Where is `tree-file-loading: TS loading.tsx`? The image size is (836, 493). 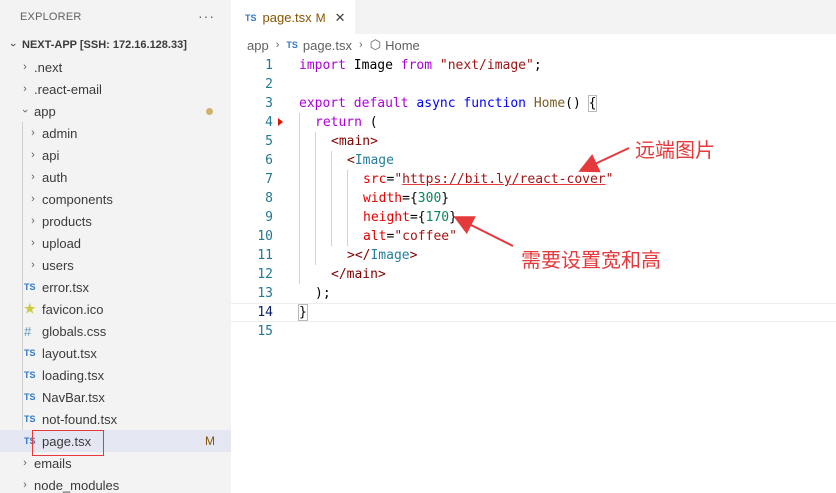
tree-file-loading: TS loading.tsx is located at coordinates (115, 375).